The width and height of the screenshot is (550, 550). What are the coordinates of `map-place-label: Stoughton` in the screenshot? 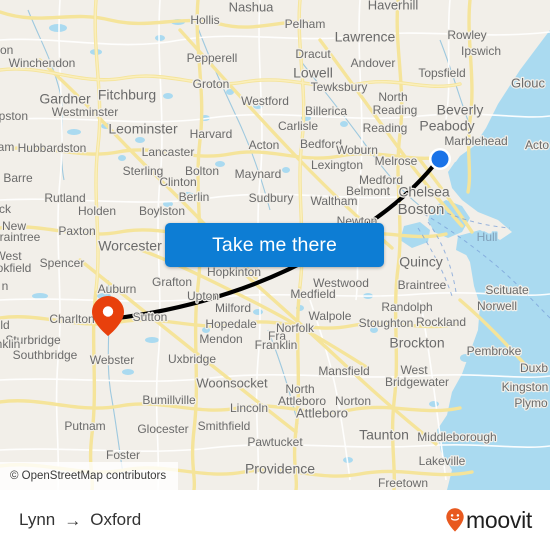 It's located at (386, 323).